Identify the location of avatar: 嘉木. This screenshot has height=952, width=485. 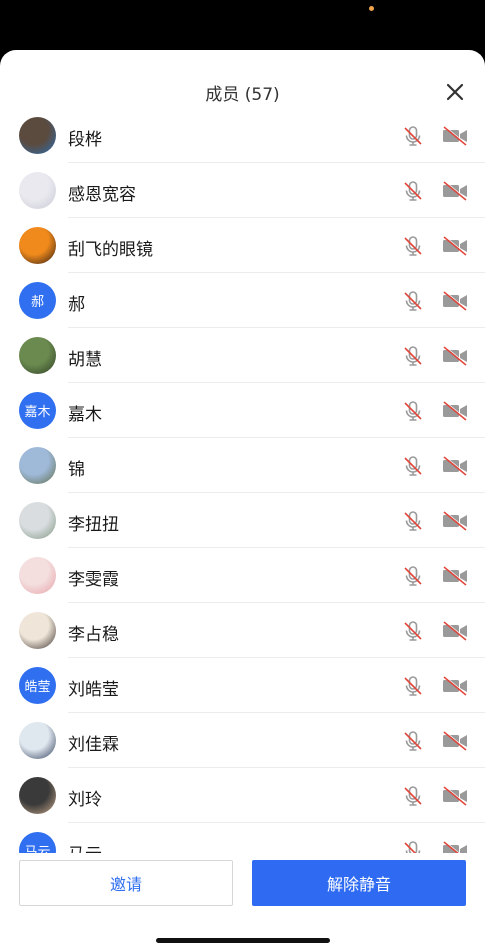
(37, 410).